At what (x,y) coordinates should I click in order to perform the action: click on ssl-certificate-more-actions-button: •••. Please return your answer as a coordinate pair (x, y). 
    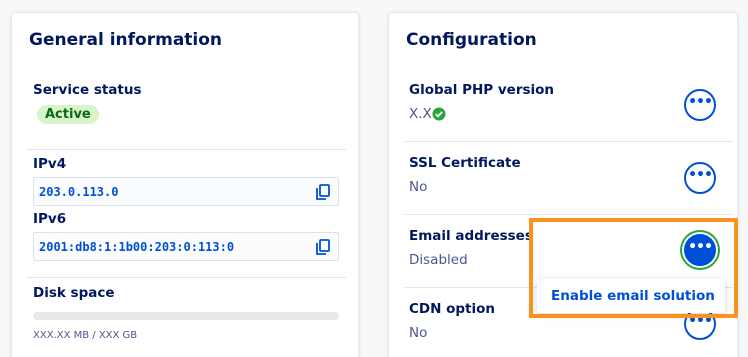
    Looking at the image, I should click on (700, 178).